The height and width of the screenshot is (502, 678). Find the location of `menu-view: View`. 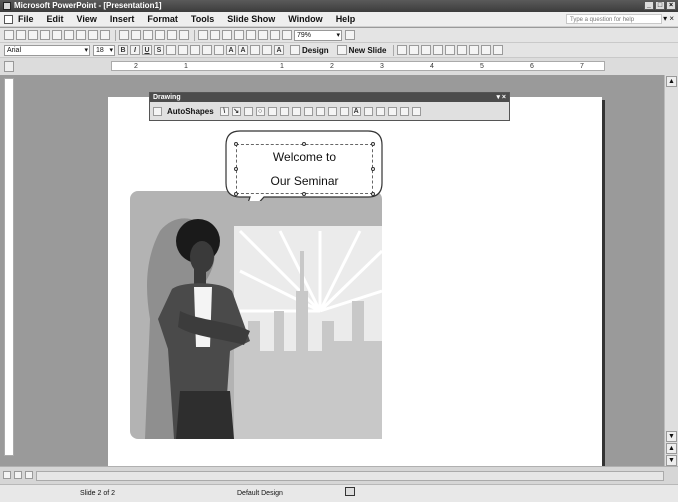

menu-view: View is located at coordinates (87, 19).